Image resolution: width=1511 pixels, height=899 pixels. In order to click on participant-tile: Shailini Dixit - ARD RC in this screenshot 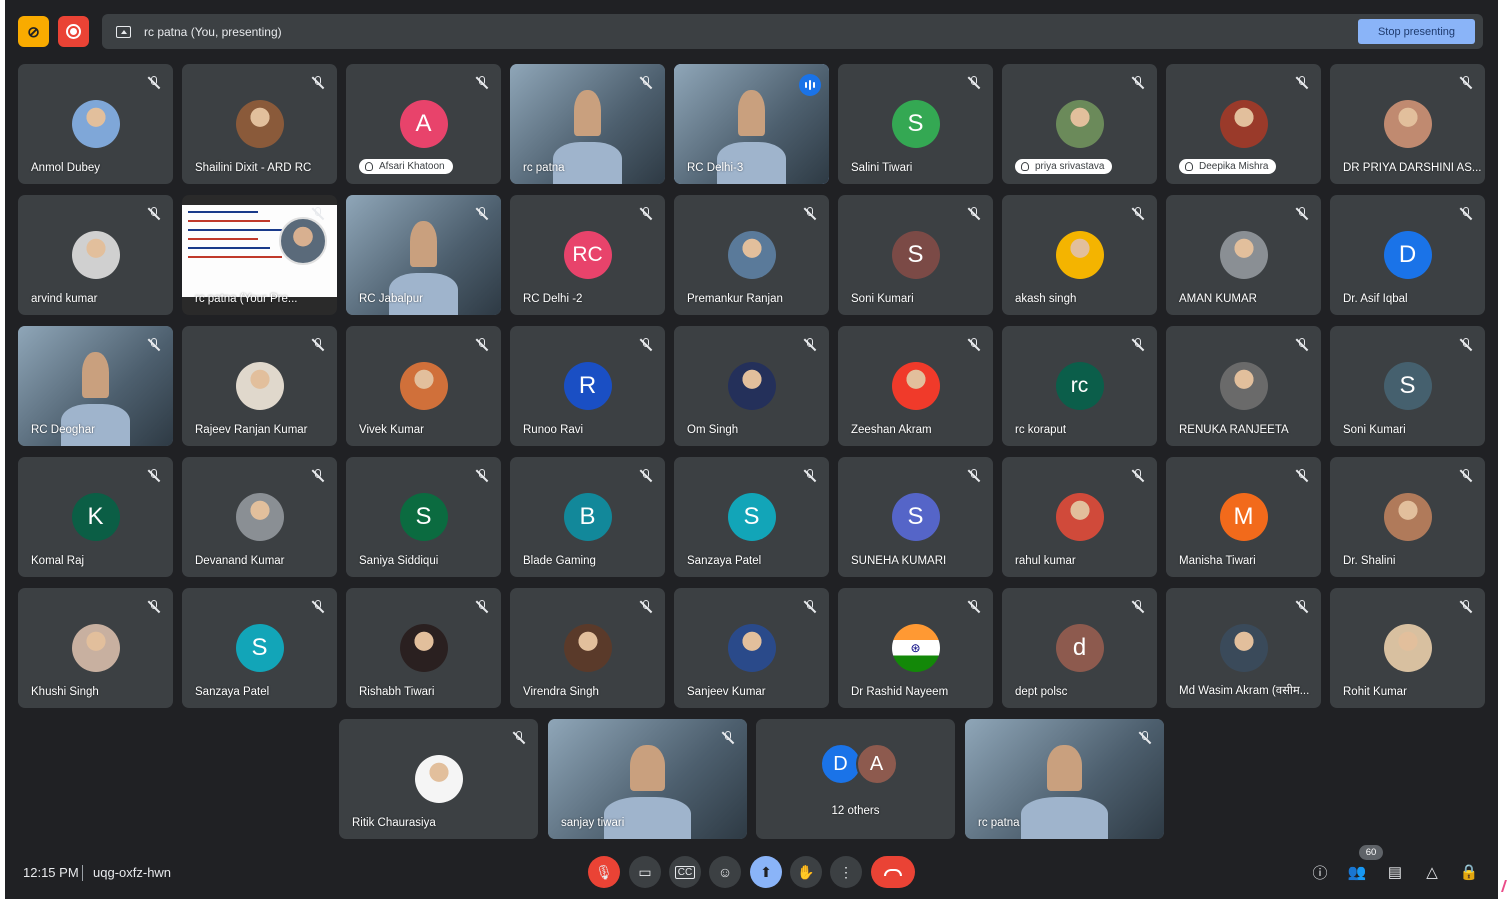, I will do `click(259, 124)`.